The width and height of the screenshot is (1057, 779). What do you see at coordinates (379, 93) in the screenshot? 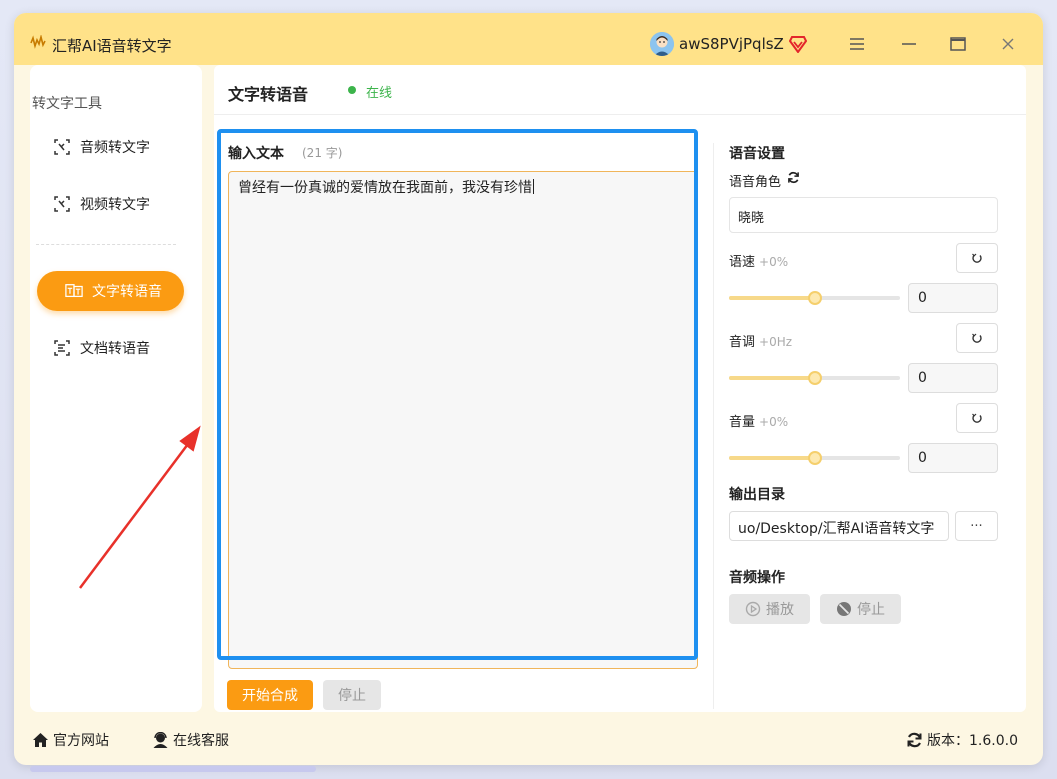
I see `status-badge: 在线` at bounding box center [379, 93].